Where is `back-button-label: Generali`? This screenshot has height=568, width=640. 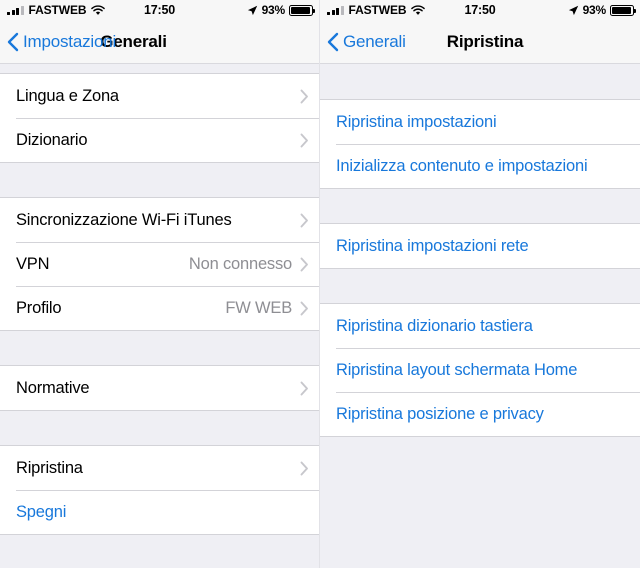 back-button-label: Generali is located at coordinates (374, 41).